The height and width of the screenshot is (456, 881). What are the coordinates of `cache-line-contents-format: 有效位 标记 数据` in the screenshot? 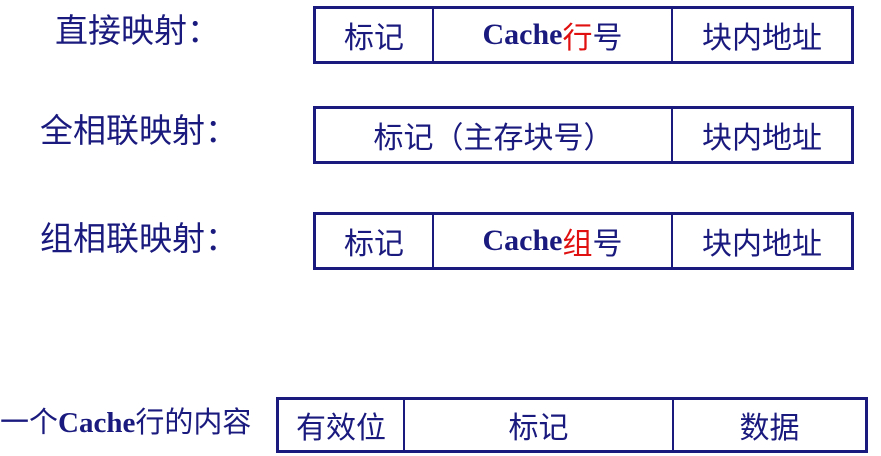 It's located at (572, 425).